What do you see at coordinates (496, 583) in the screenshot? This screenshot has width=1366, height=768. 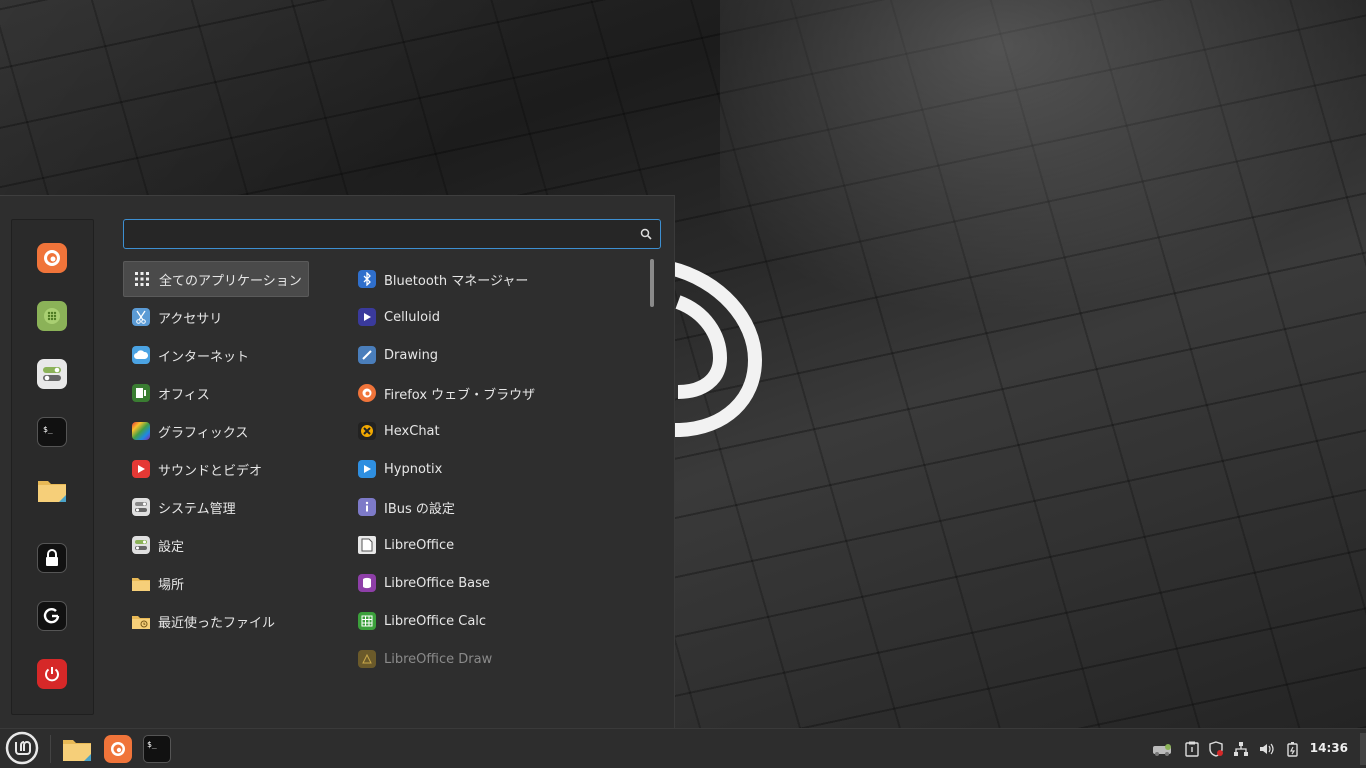 I see `app-libreoffice-base: LibreOffice Base` at bounding box center [496, 583].